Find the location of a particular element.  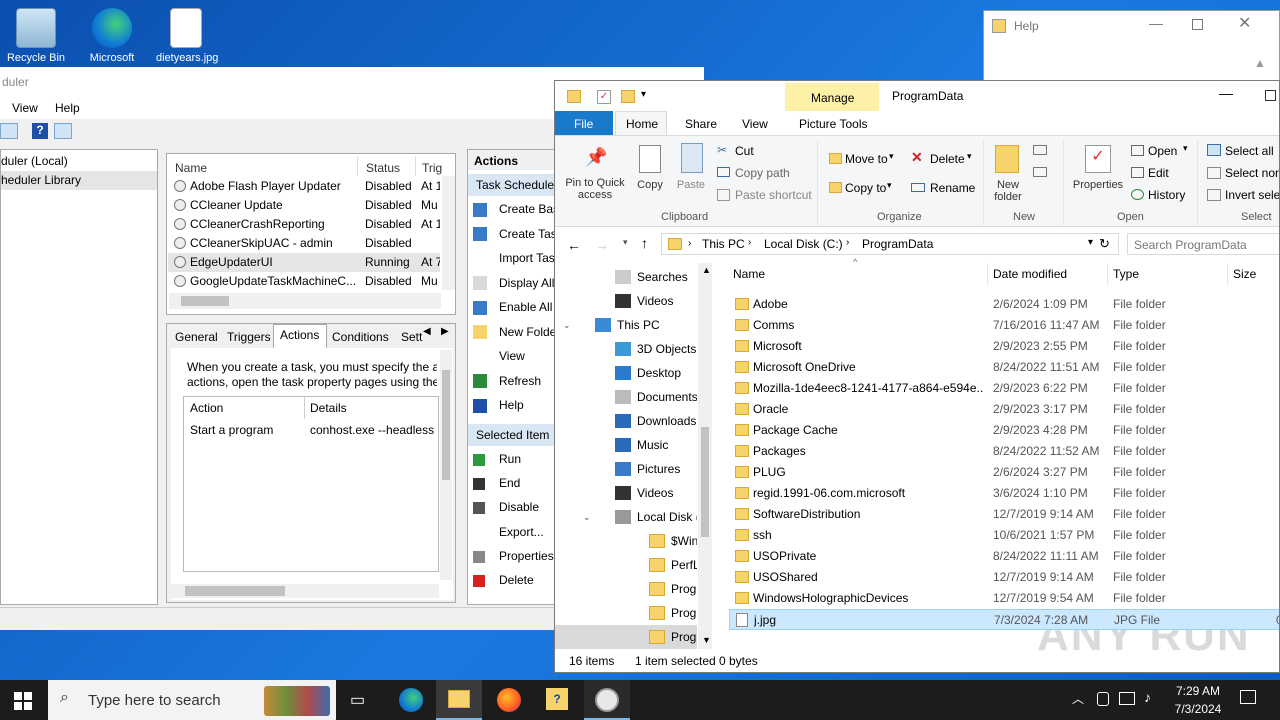

action-row-details: conhost.exe --headless is located at coordinates (372, 430).